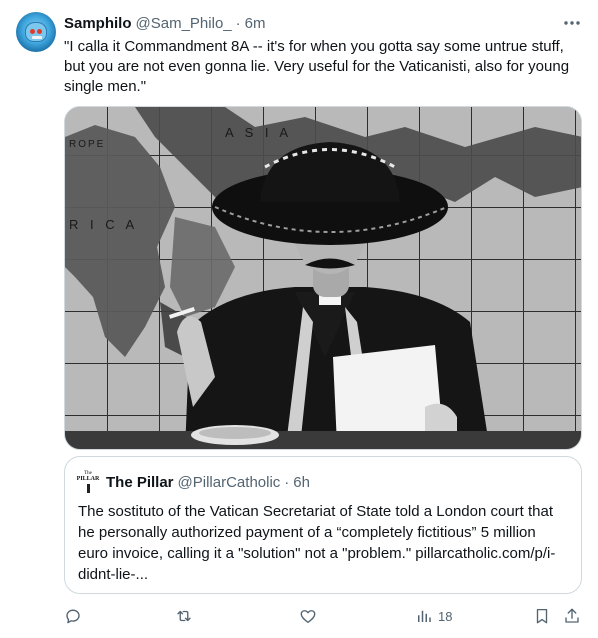  I want to click on avatar, so click(36, 32).